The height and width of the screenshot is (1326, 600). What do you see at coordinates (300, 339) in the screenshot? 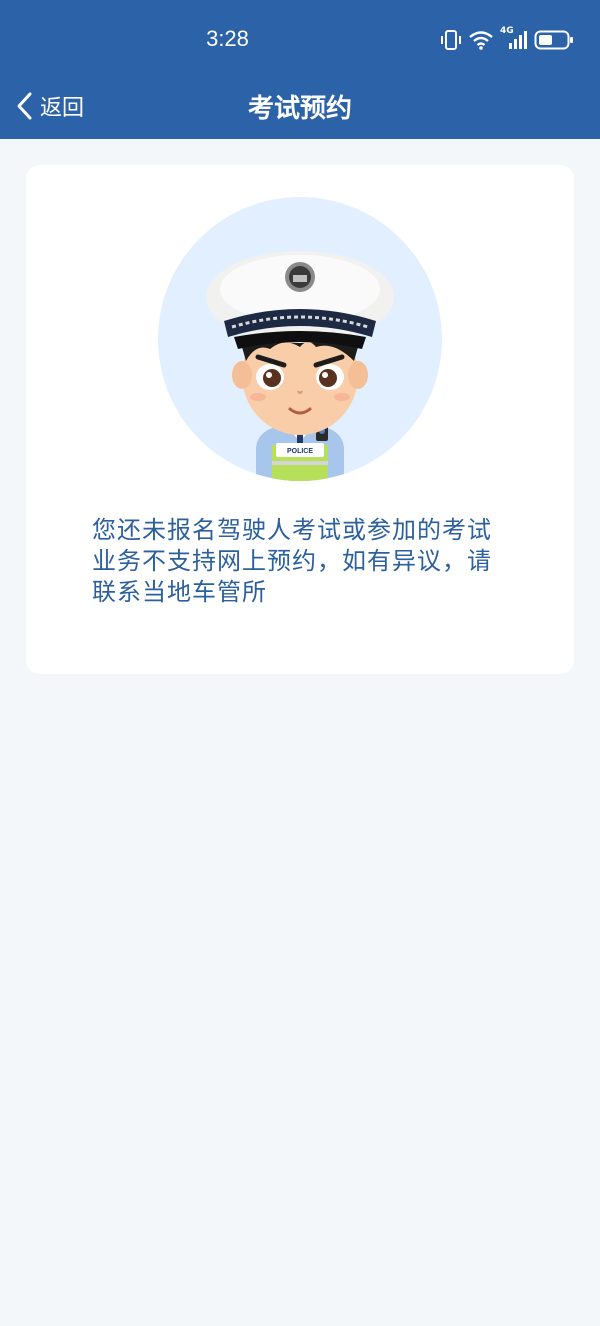
I see `police-officer-illustration: POLICE` at bounding box center [300, 339].